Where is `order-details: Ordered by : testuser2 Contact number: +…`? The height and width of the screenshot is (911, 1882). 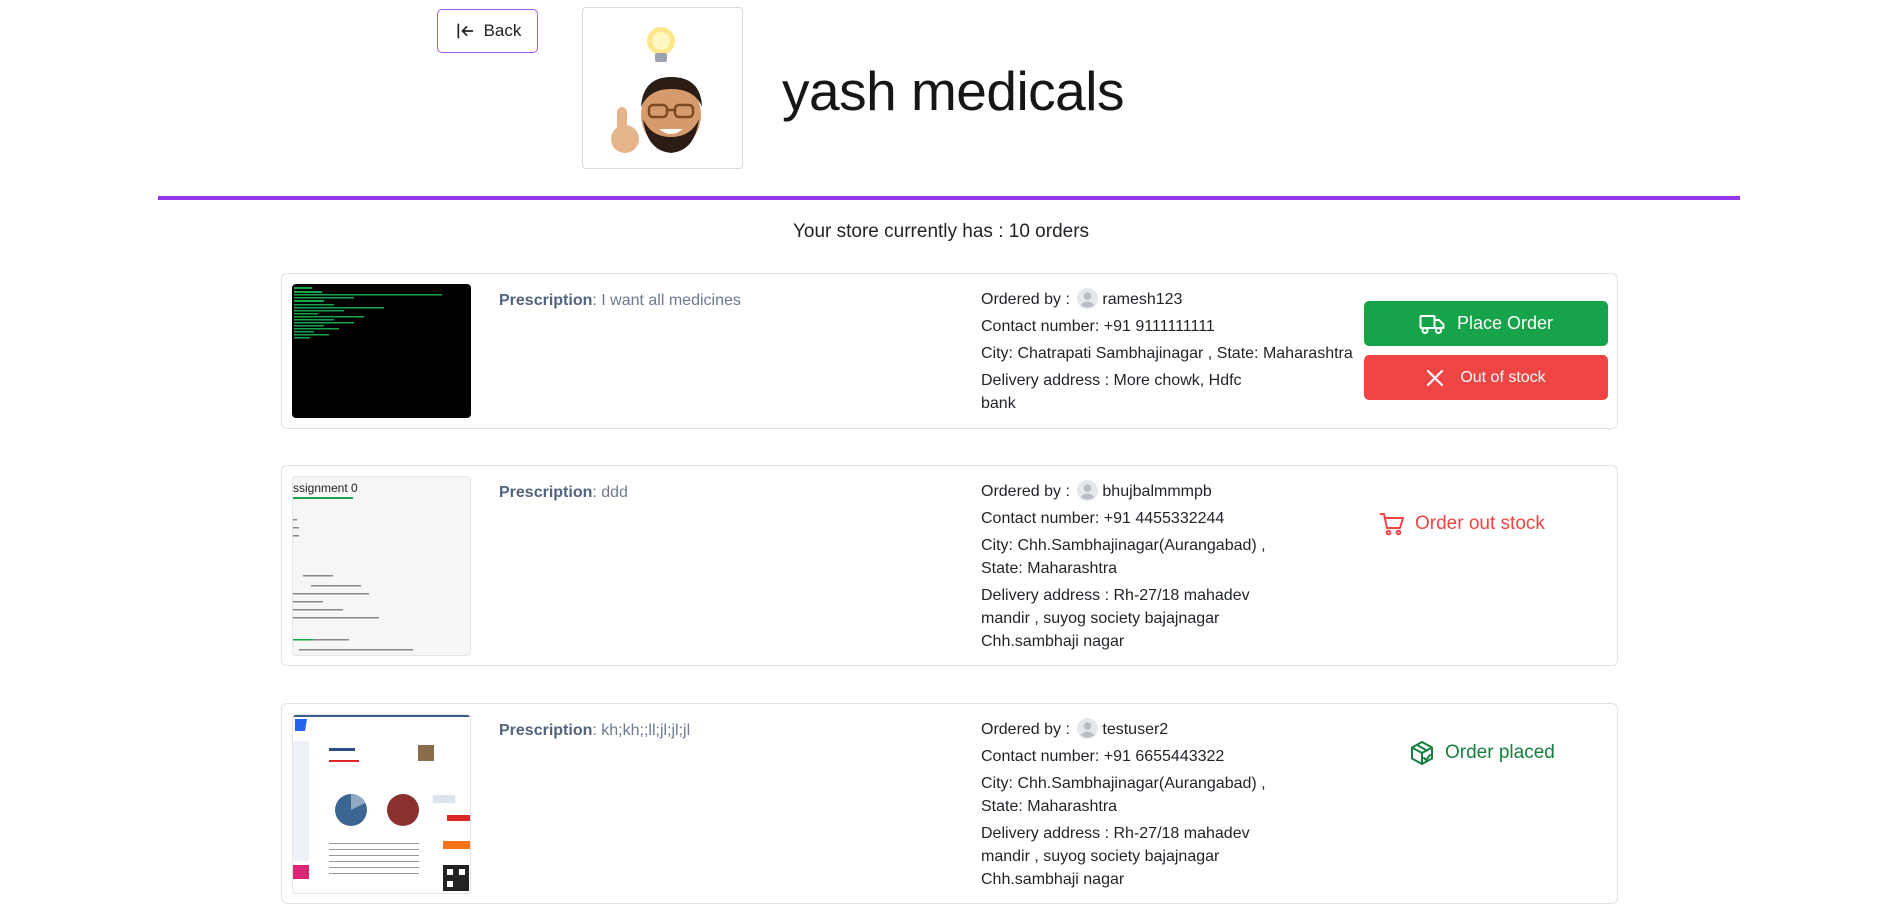 order-details: Ordered by : testuser2 Contact number: +… is located at coordinates (1131, 806).